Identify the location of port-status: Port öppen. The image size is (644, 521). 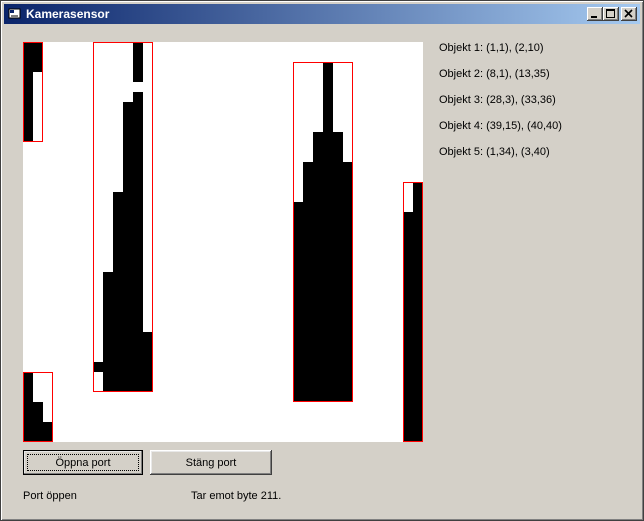
(50, 496).